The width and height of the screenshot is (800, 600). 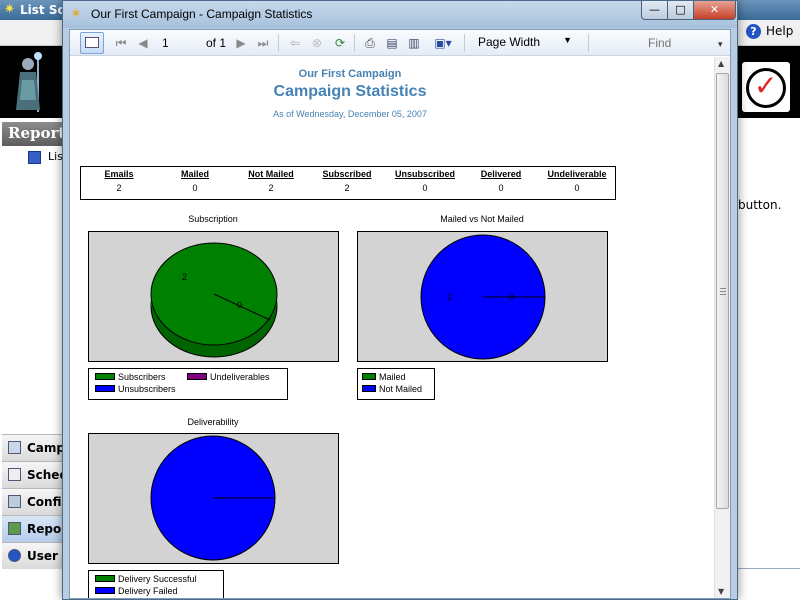 What do you see at coordinates (443, 43) in the screenshot?
I see `export-save-icon: ▣▾` at bounding box center [443, 43].